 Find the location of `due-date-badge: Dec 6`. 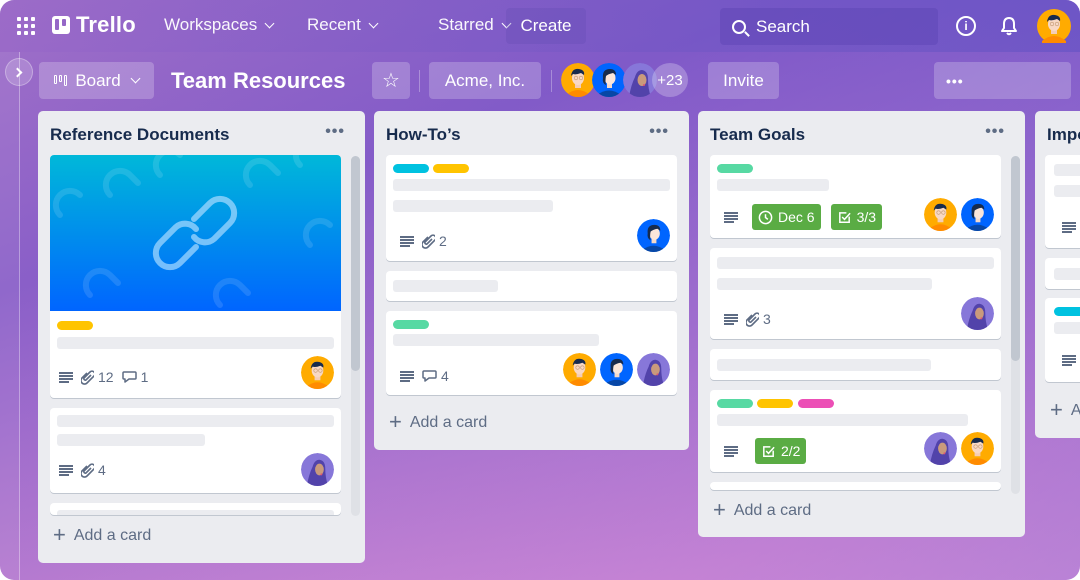

due-date-badge: Dec 6 is located at coordinates (786, 217).